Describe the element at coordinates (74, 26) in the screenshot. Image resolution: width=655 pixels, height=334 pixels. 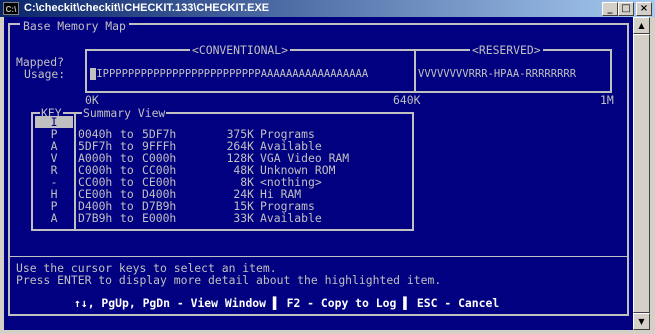
I see `panel-title: Base Memory Map` at that location.